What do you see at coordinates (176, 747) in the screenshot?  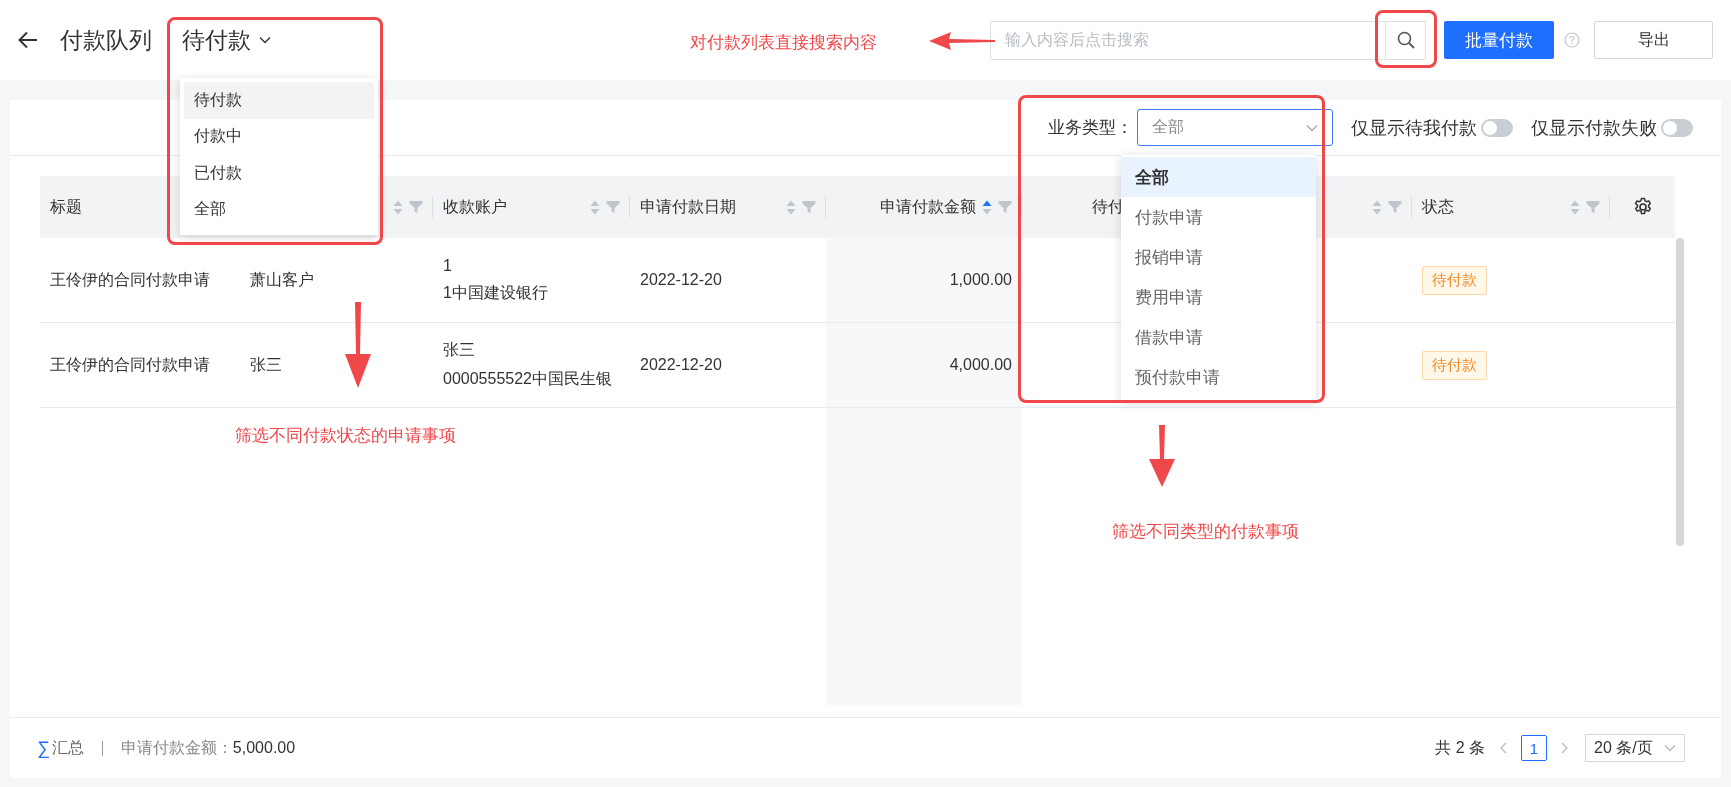 I see `amount-label: 申请付款金额：` at bounding box center [176, 747].